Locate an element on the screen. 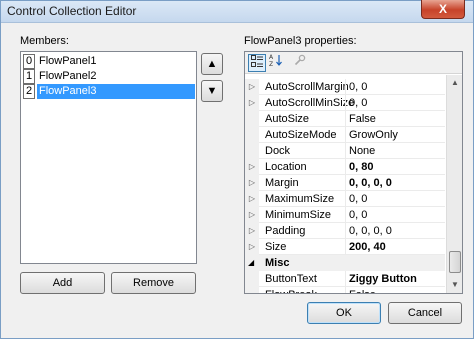 The height and width of the screenshot is (339, 474). member-item: 0 FlowPanel1 is located at coordinates (108, 61).